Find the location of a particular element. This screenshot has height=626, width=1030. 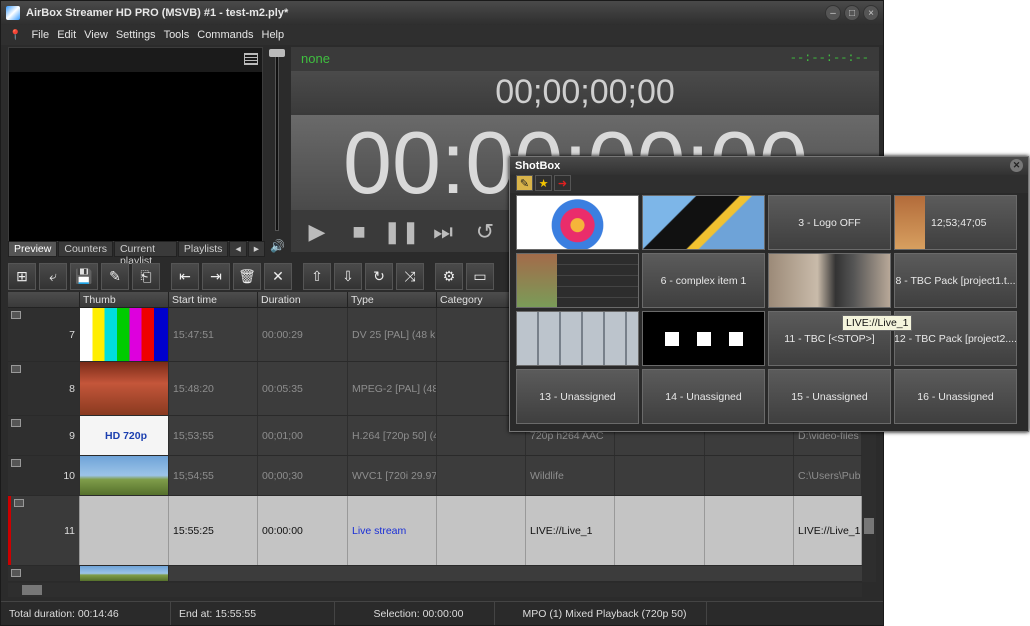

volume-slider: 🔊 is located at coordinates (277, 150).